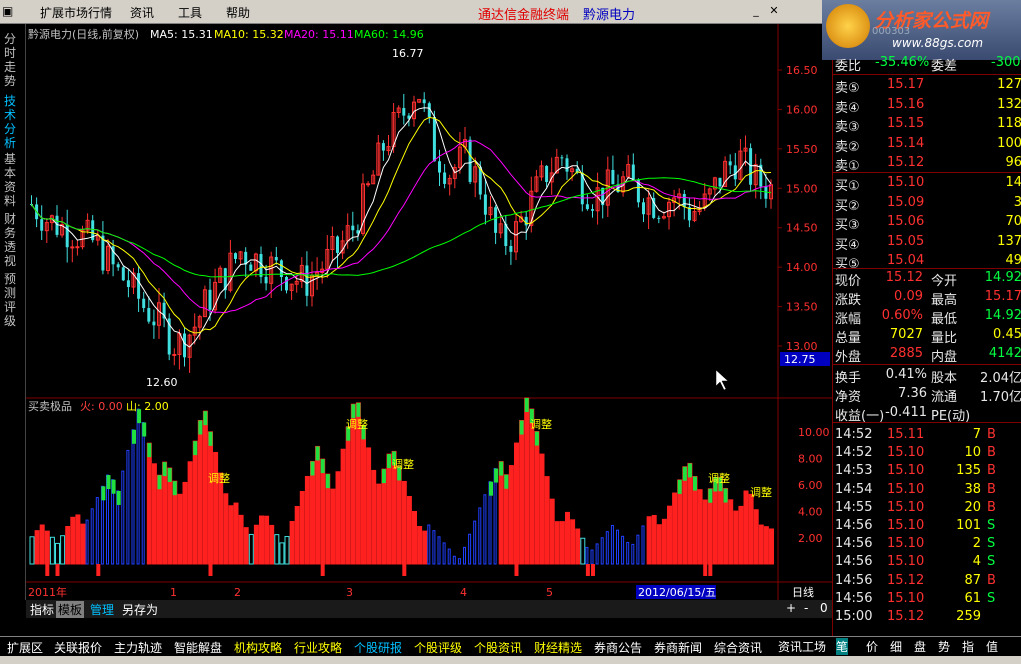  I want to click on menu-news: 资讯, so click(142, 12).